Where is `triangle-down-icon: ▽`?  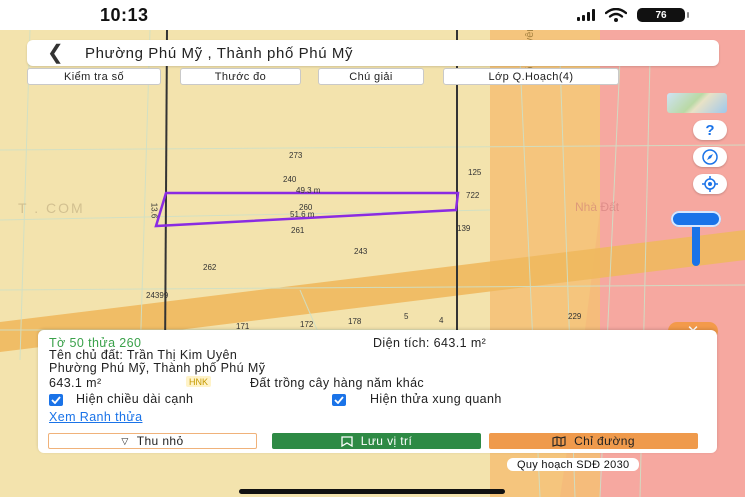 triangle-down-icon: ▽ is located at coordinates (125, 440).